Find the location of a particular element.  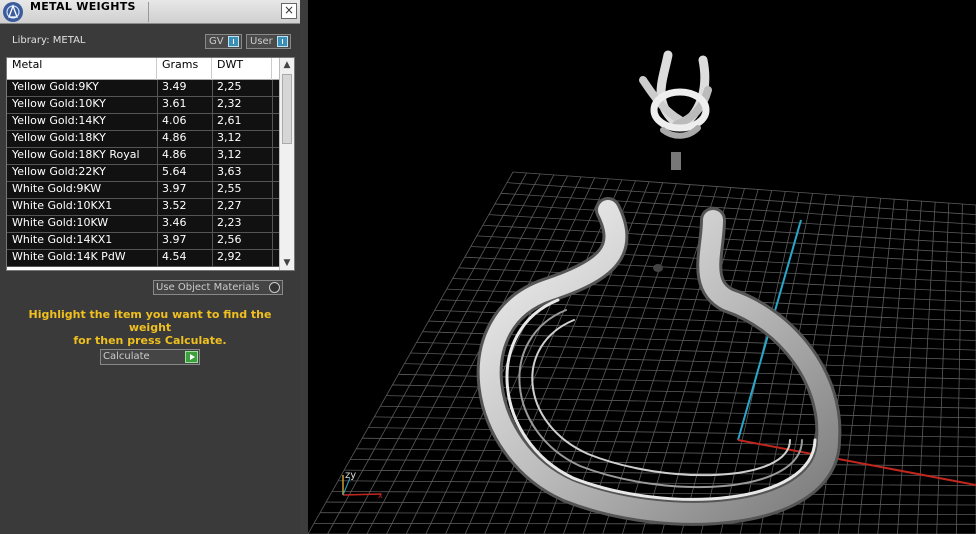

table-row: White Gold:14K PdW 4.54 2,92 is located at coordinates (143, 258).